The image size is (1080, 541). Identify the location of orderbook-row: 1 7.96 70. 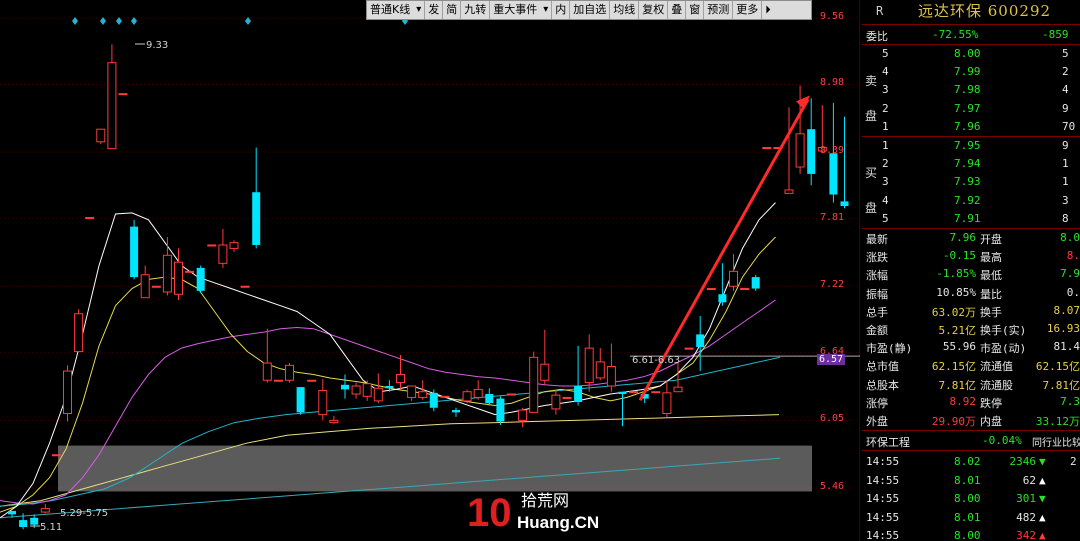
(979, 126).